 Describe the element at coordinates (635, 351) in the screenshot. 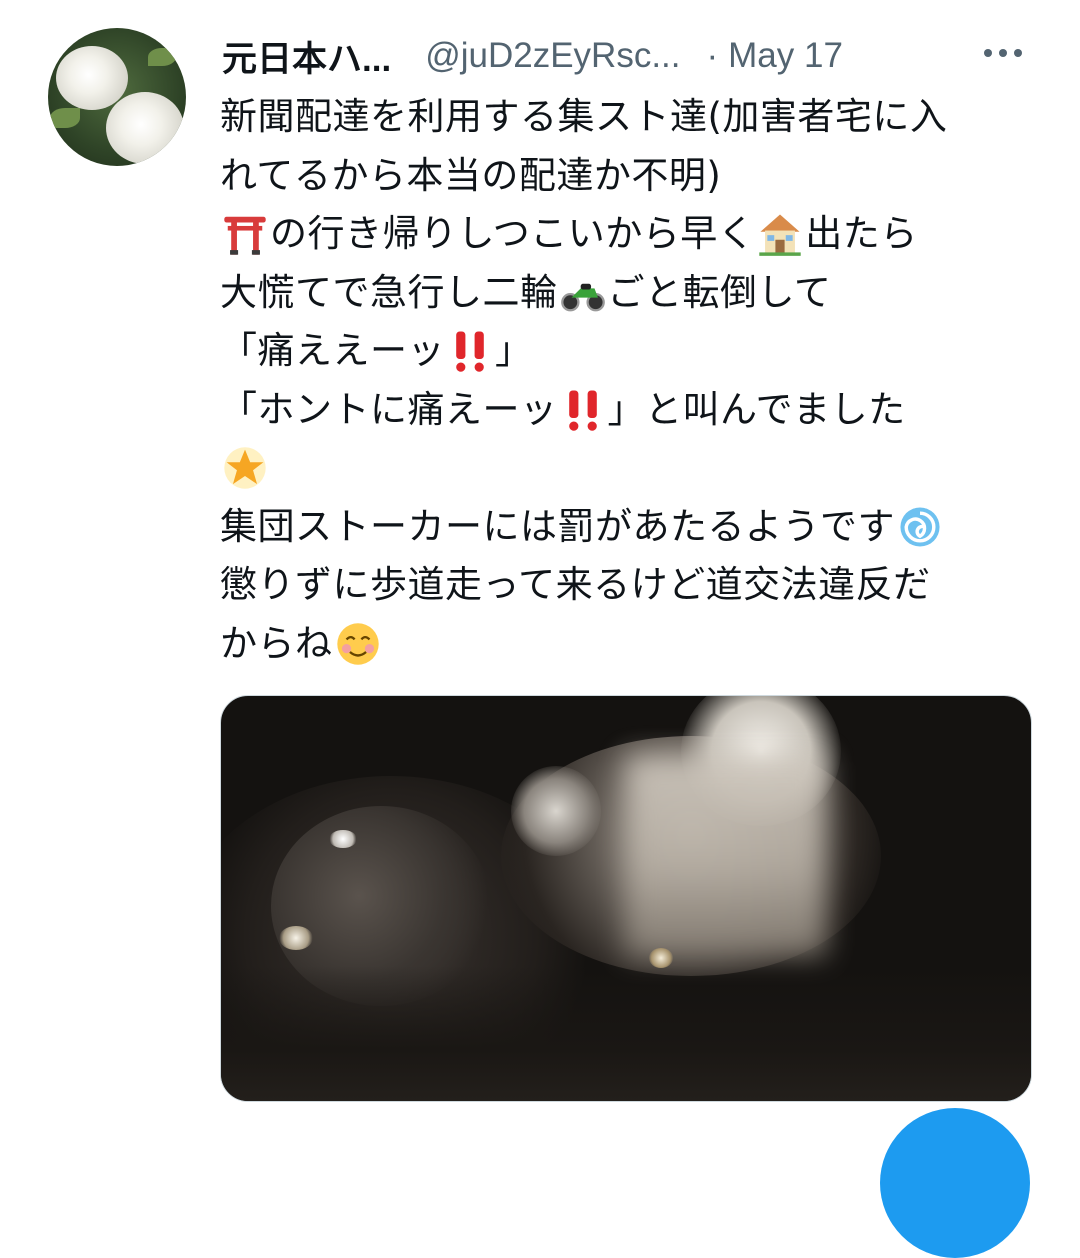

I see `tweet-text-line: 「痛ええーッ 」` at that location.